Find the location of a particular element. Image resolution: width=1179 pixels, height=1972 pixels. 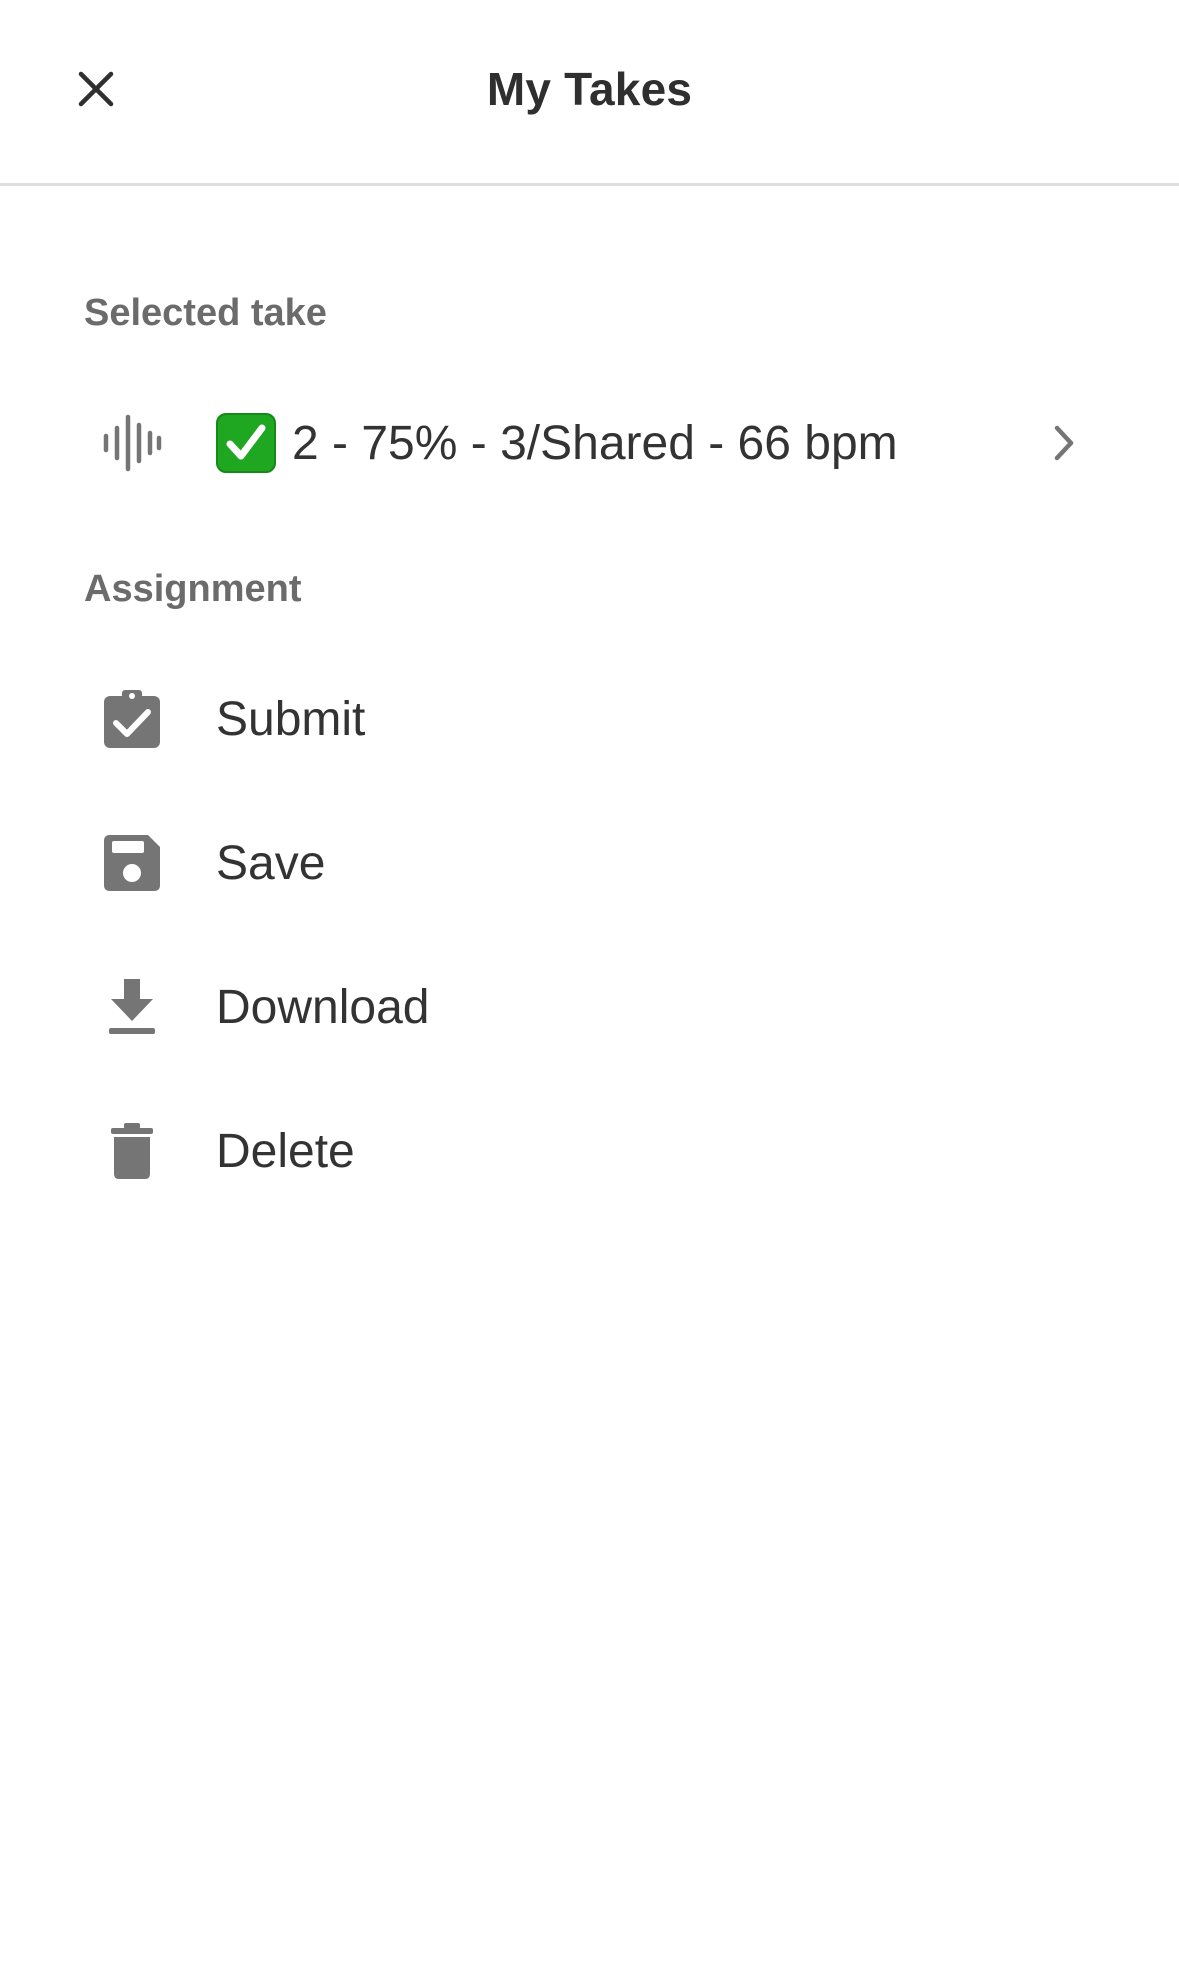

download-button: Download is located at coordinates (589, 1007).